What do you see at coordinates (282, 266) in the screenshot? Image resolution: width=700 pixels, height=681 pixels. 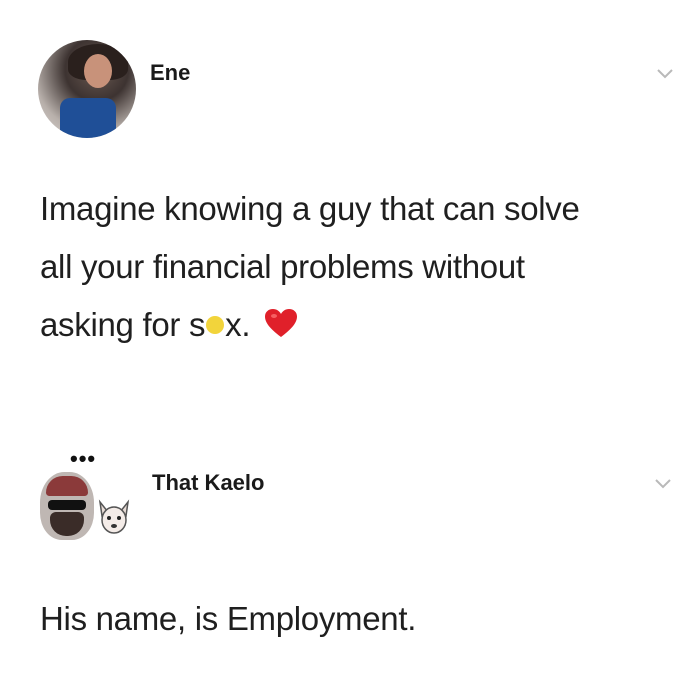 I see `tweet-line: all your financial problems without` at bounding box center [282, 266].